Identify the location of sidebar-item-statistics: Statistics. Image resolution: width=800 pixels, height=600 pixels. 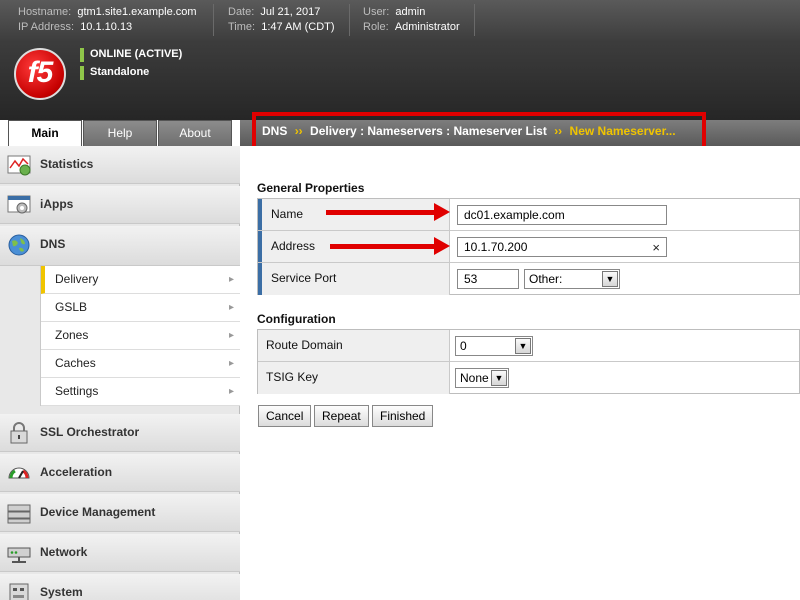
(120, 165).